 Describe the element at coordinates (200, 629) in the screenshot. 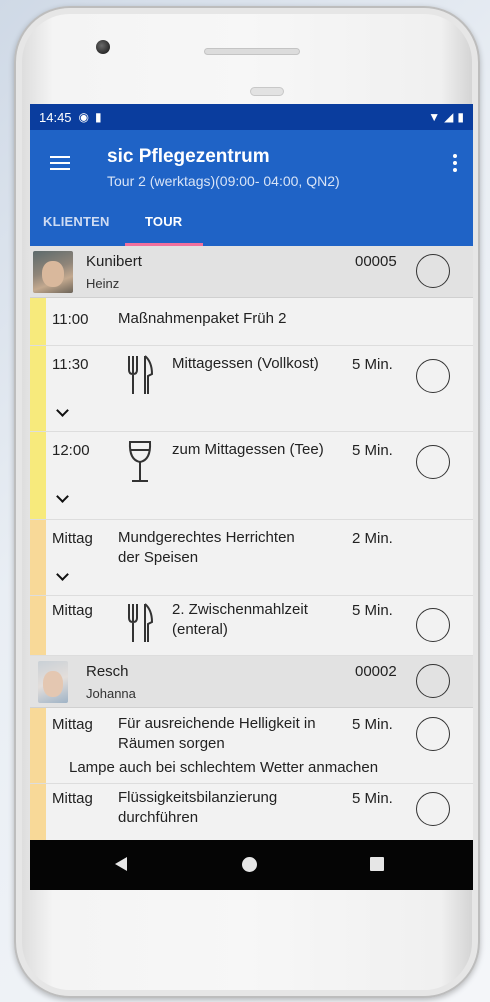

I see `task-text-line2: (enteral)` at that location.